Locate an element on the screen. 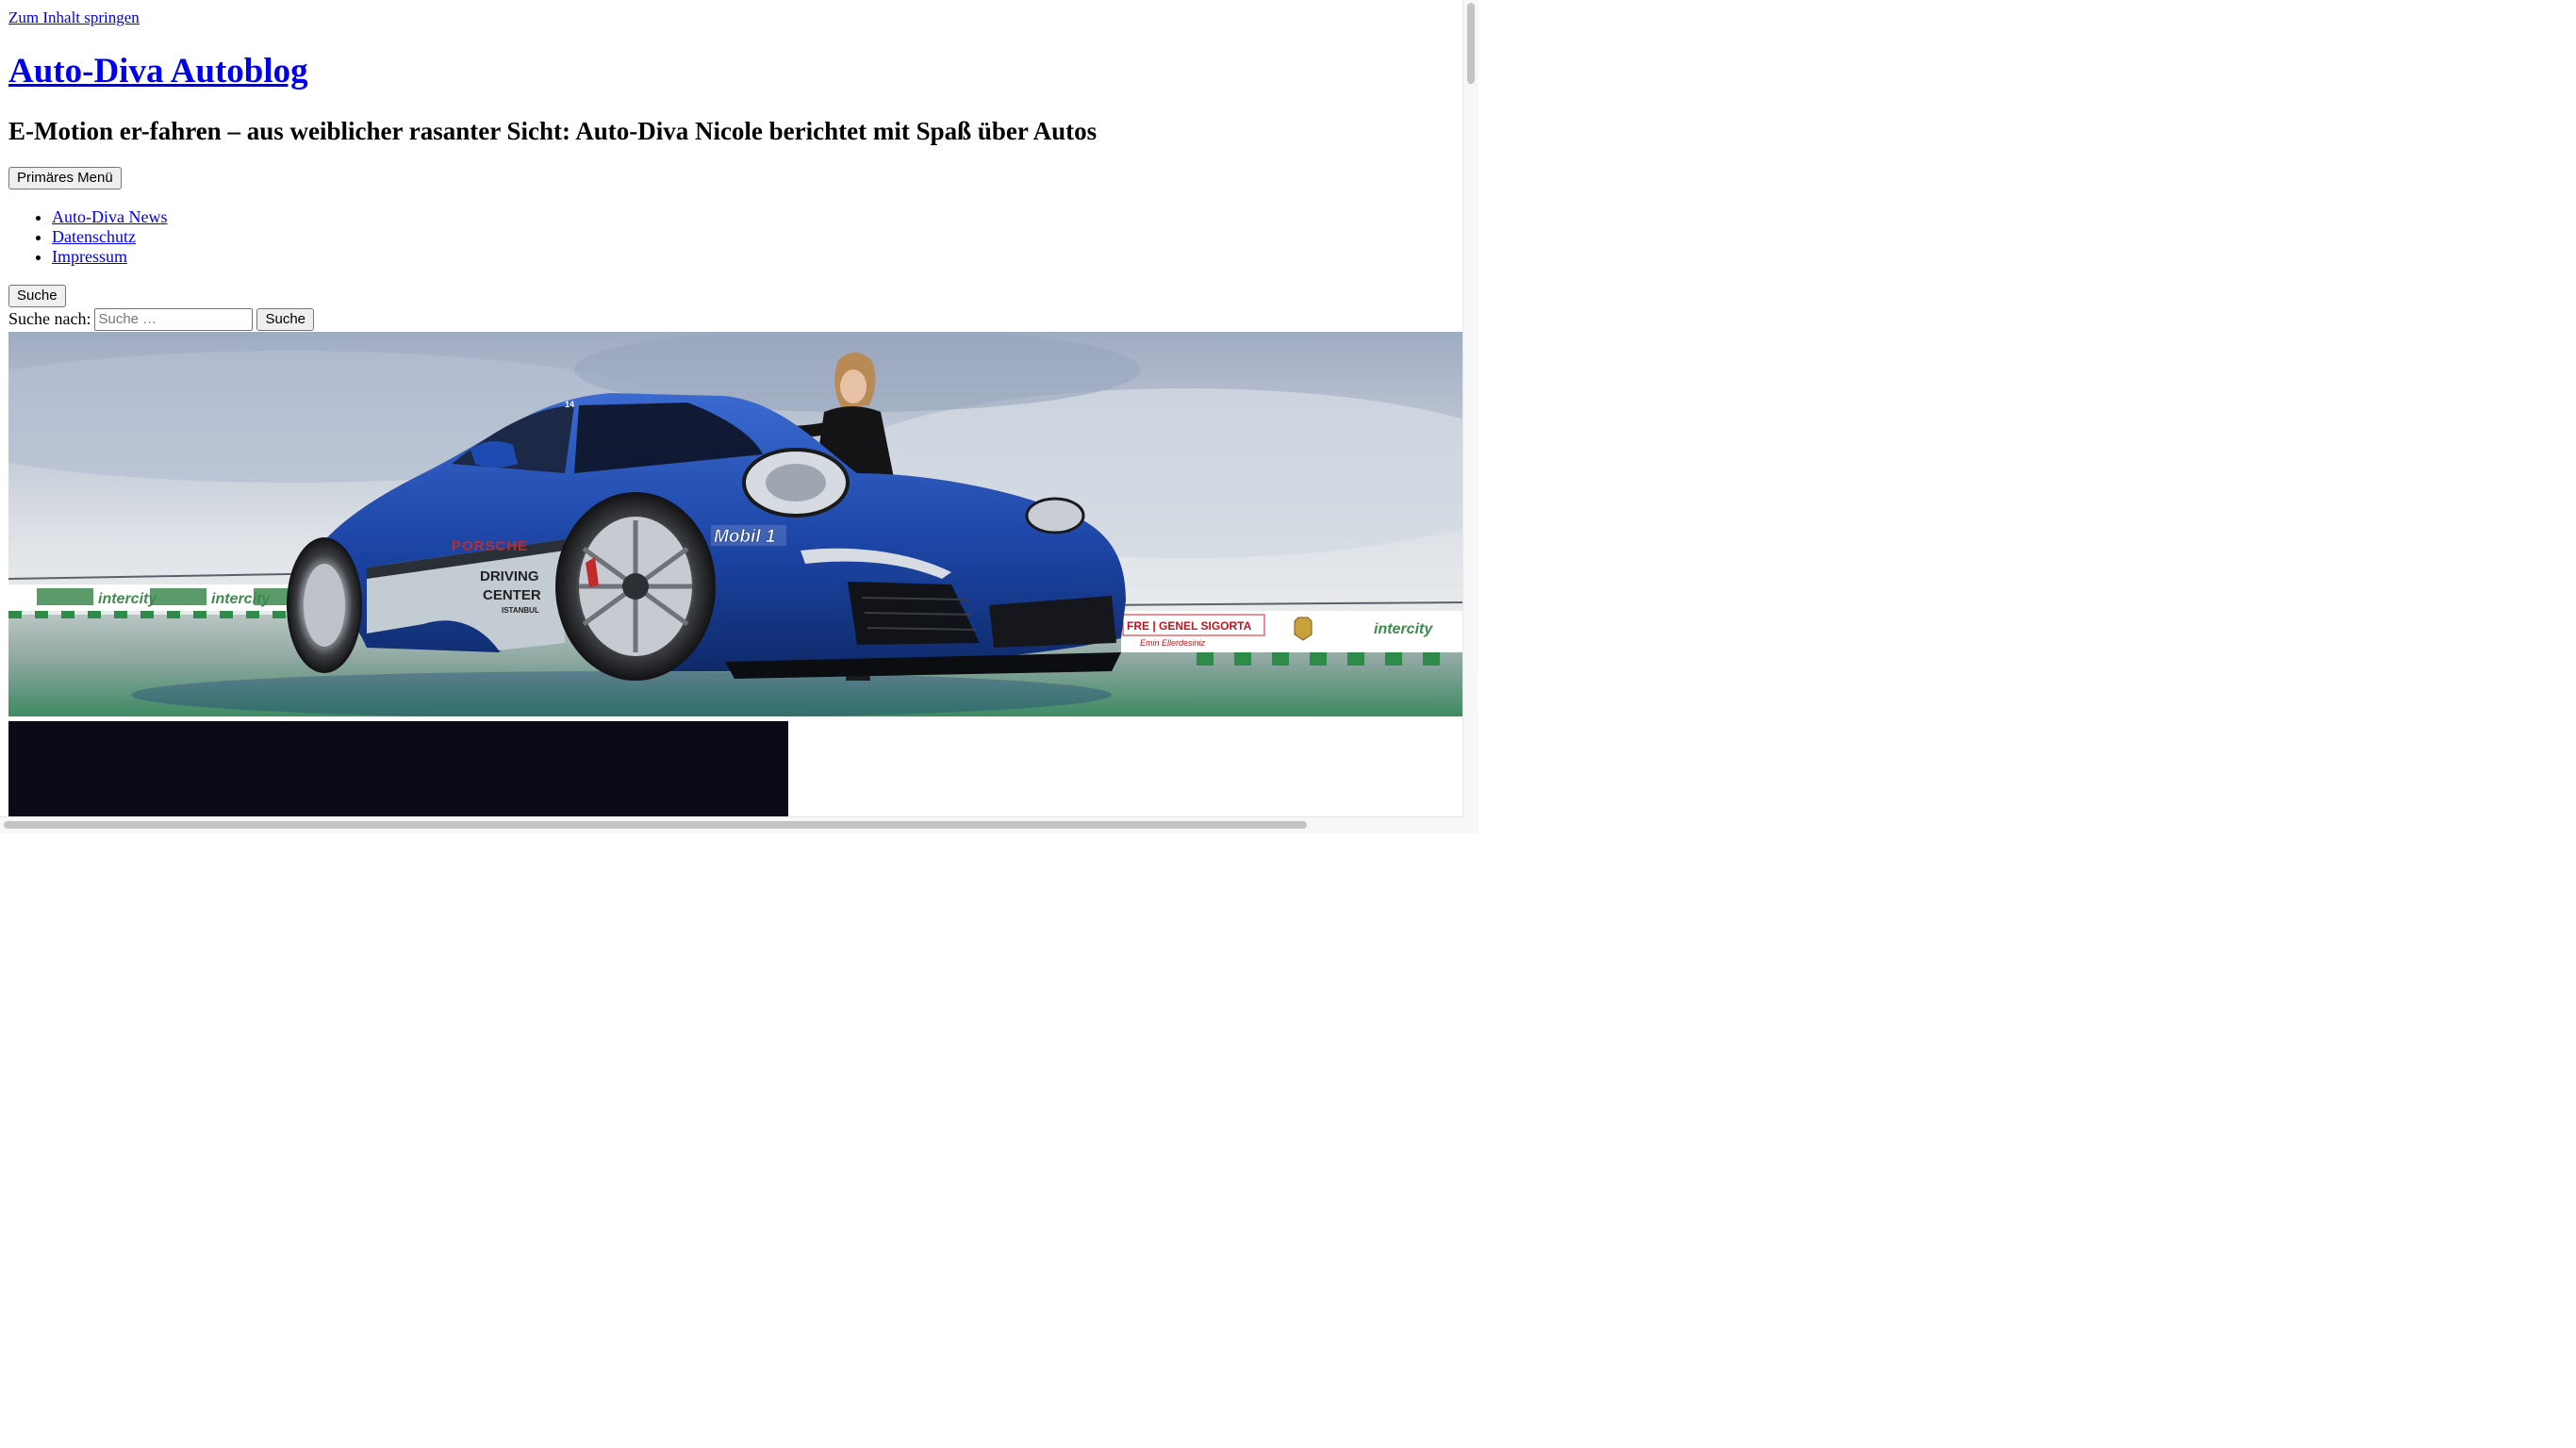 This screenshot has width=2576, height=1448. site-title: Auto-Diva Autoblog is located at coordinates (158, 71).